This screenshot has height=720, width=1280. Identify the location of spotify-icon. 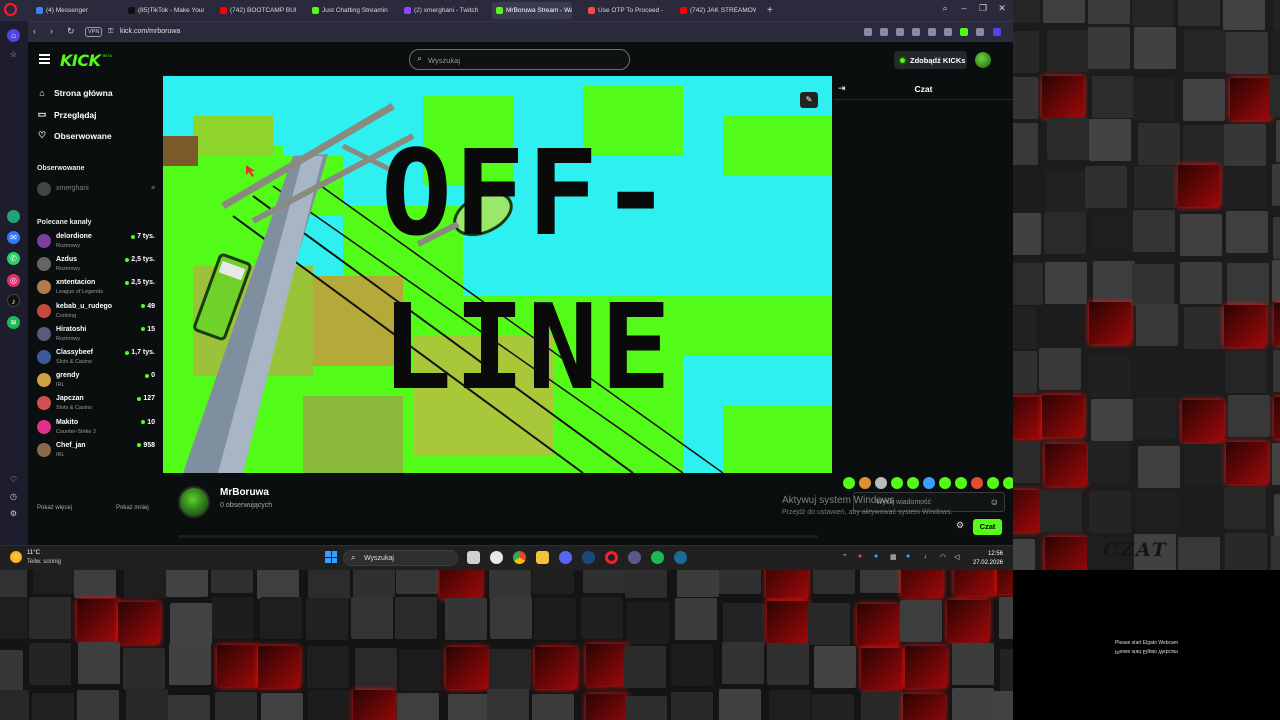
(657, 557).